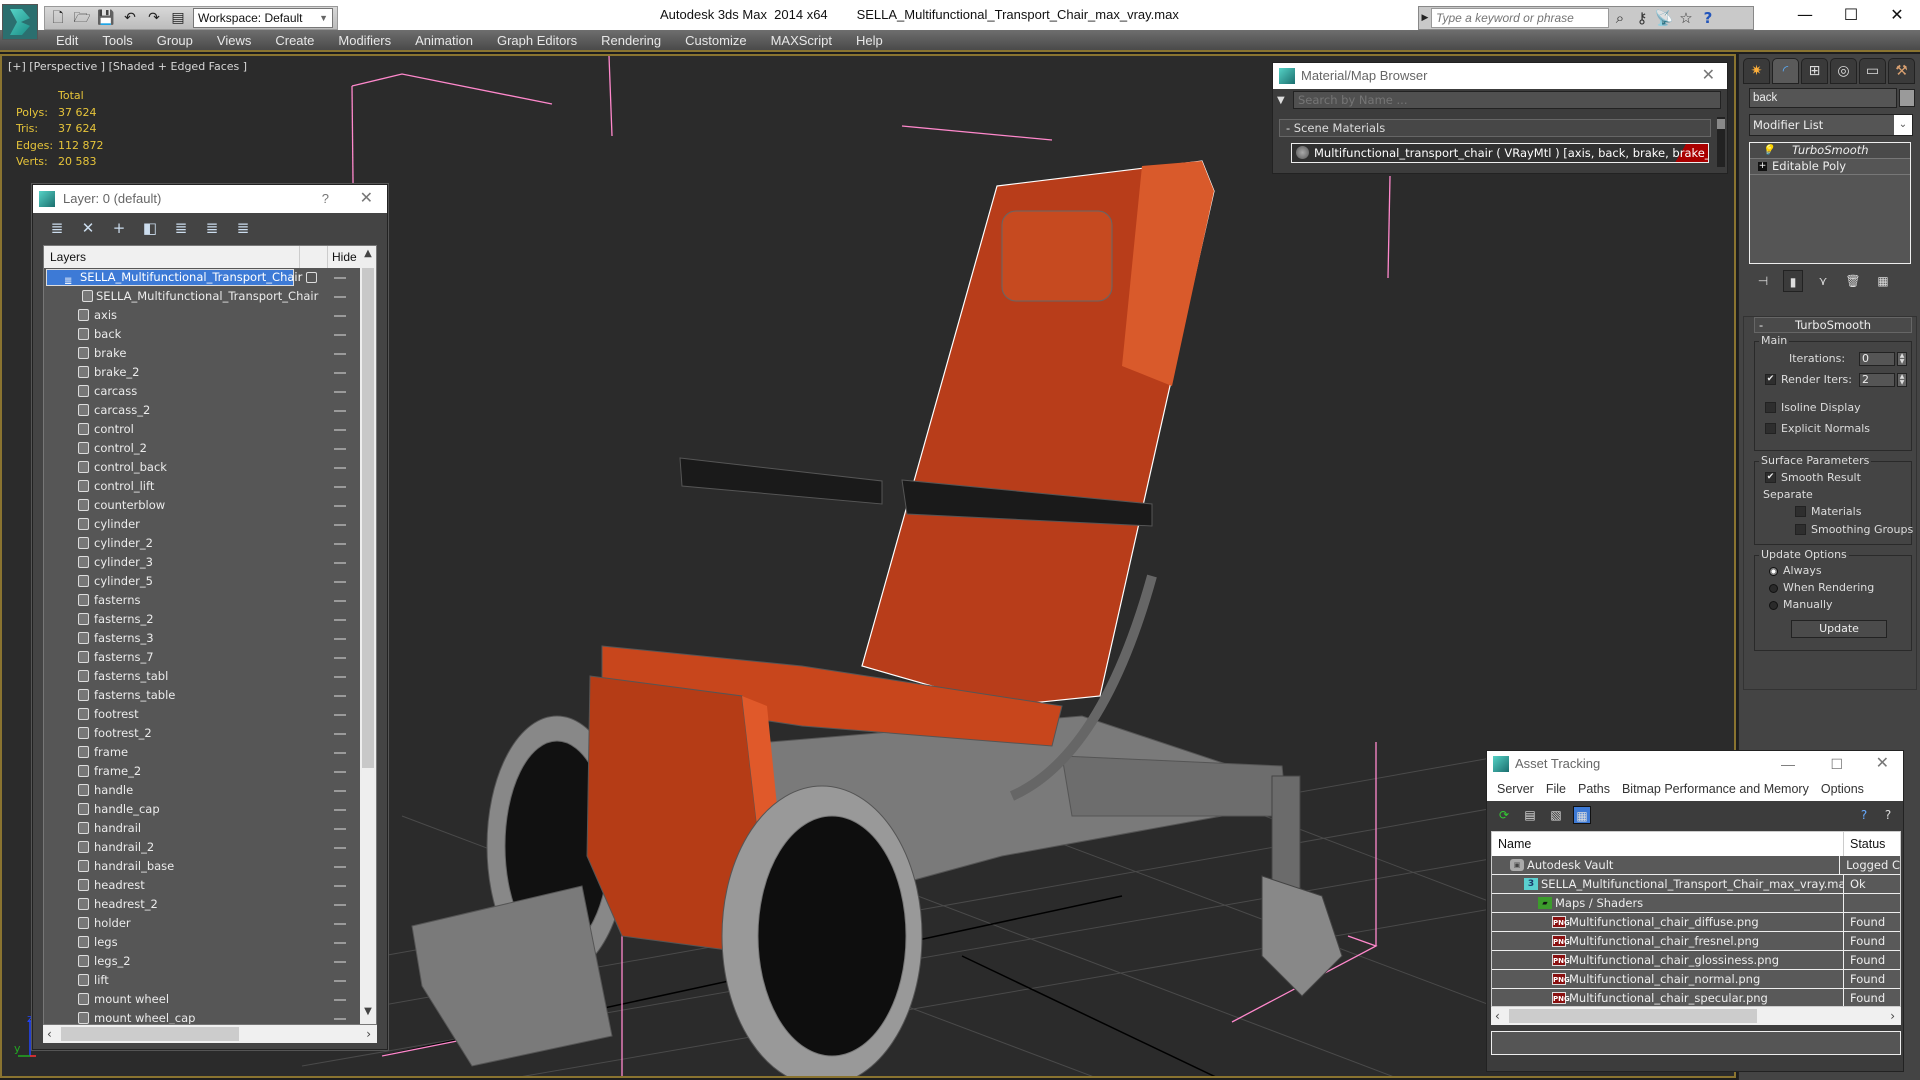  What do you see at coordinates (178, 18) in the screenshot?
I see `project-folder-icon: ▤` at bounding box center [178, 18].